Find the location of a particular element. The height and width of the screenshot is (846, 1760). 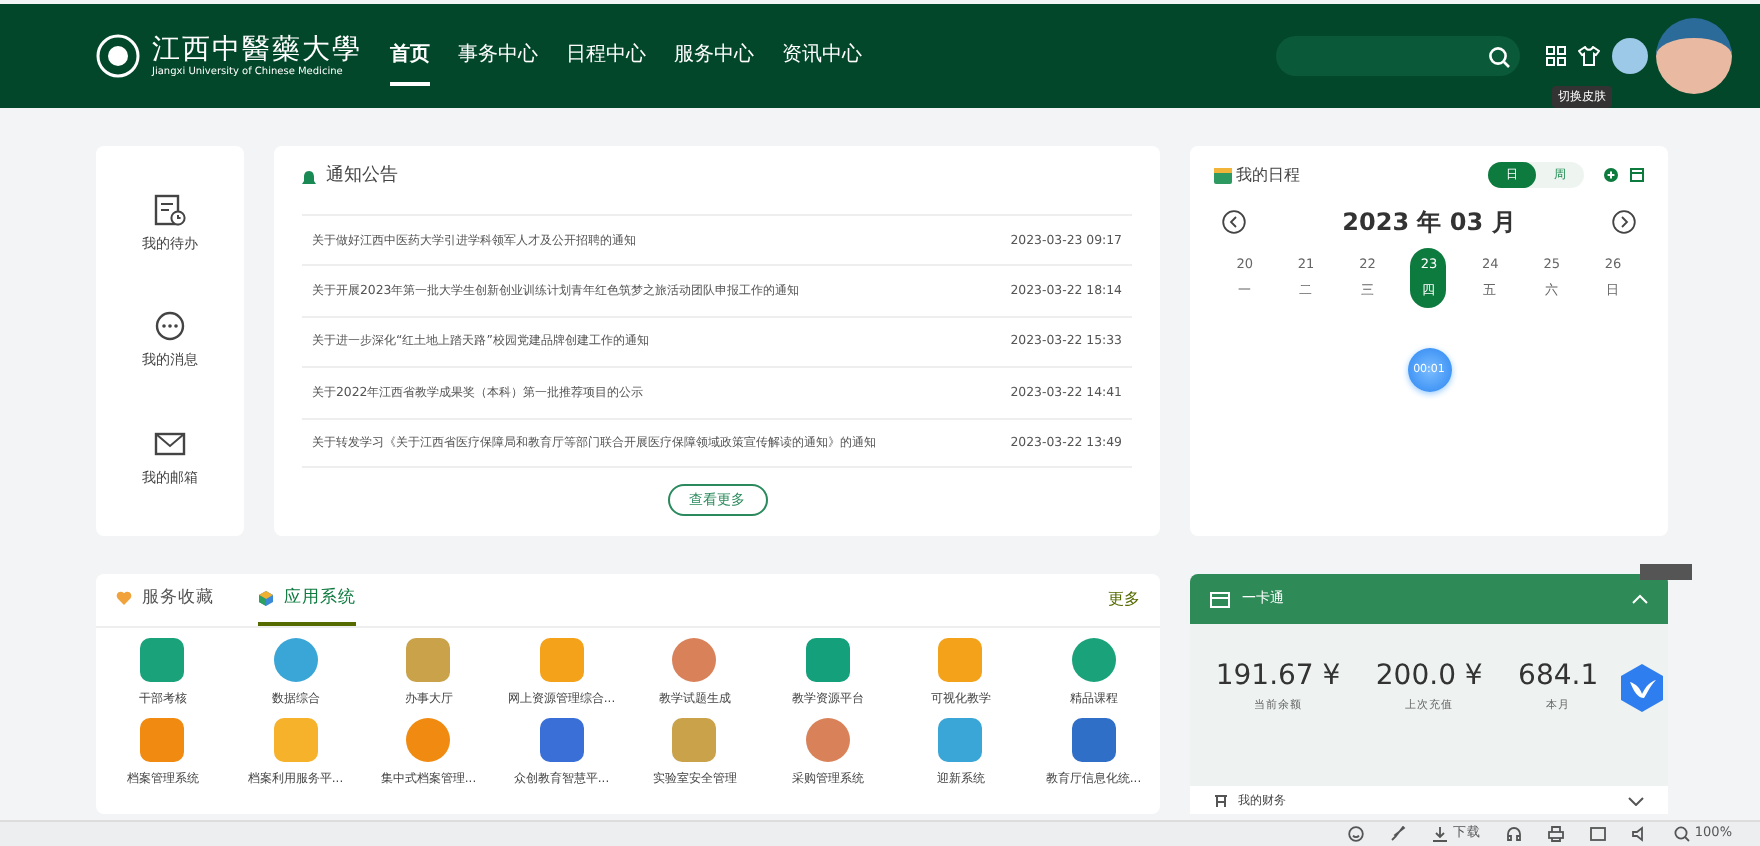

tab: 应用系统 is located at coordinates (307, 600).